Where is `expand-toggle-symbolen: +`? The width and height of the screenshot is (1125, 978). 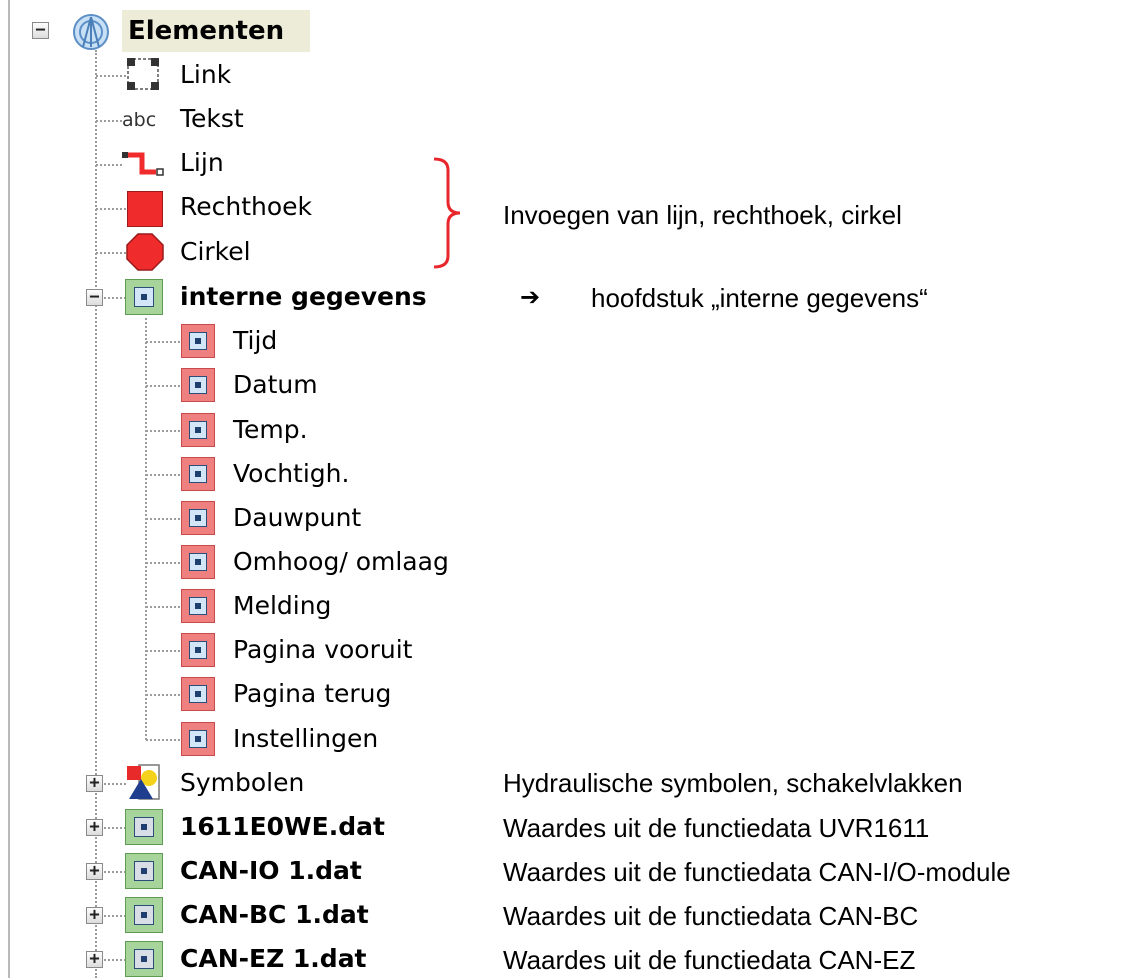
expand-toggle-symbolen: + is located at coordinates (94, 783).